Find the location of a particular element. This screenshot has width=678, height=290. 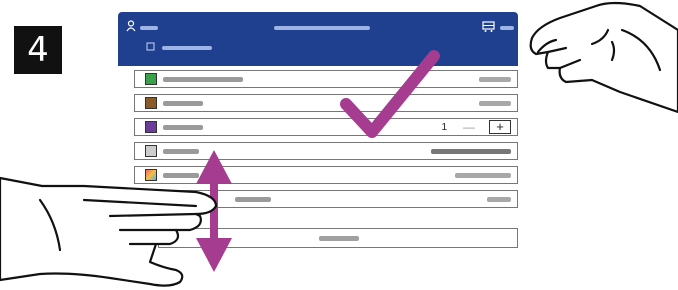

checkmark-icon is located at coordinates (390, 94).